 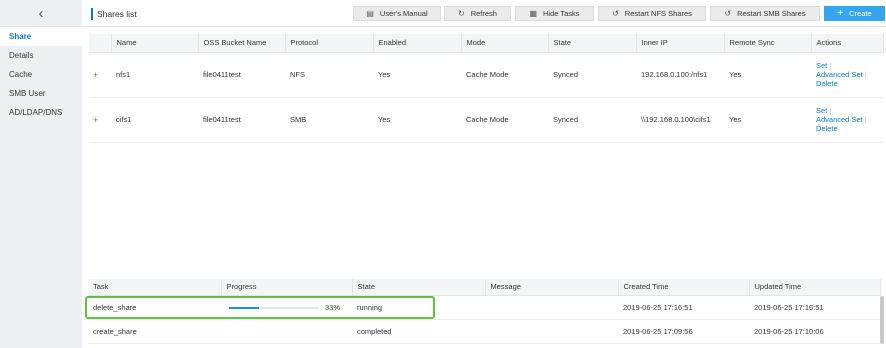 What do you see at coordinates (658, 13) in the screenshot?
I see `restart-nfs-label: Restart NFS Shares` at bounding box center [658, 13].